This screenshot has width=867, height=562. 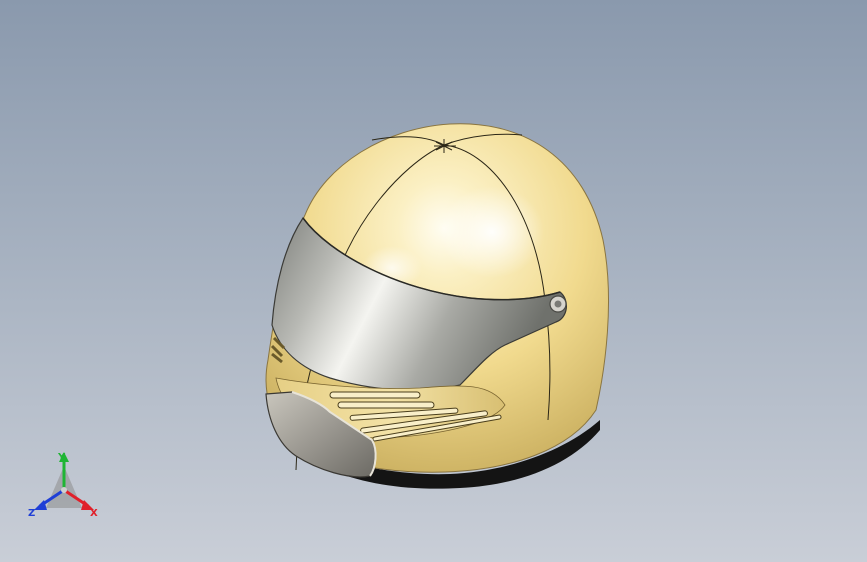 What do you see at coordinates (492, 232) in the screenshot?
I see `shell-highlight` at bounding box center [492, 232].